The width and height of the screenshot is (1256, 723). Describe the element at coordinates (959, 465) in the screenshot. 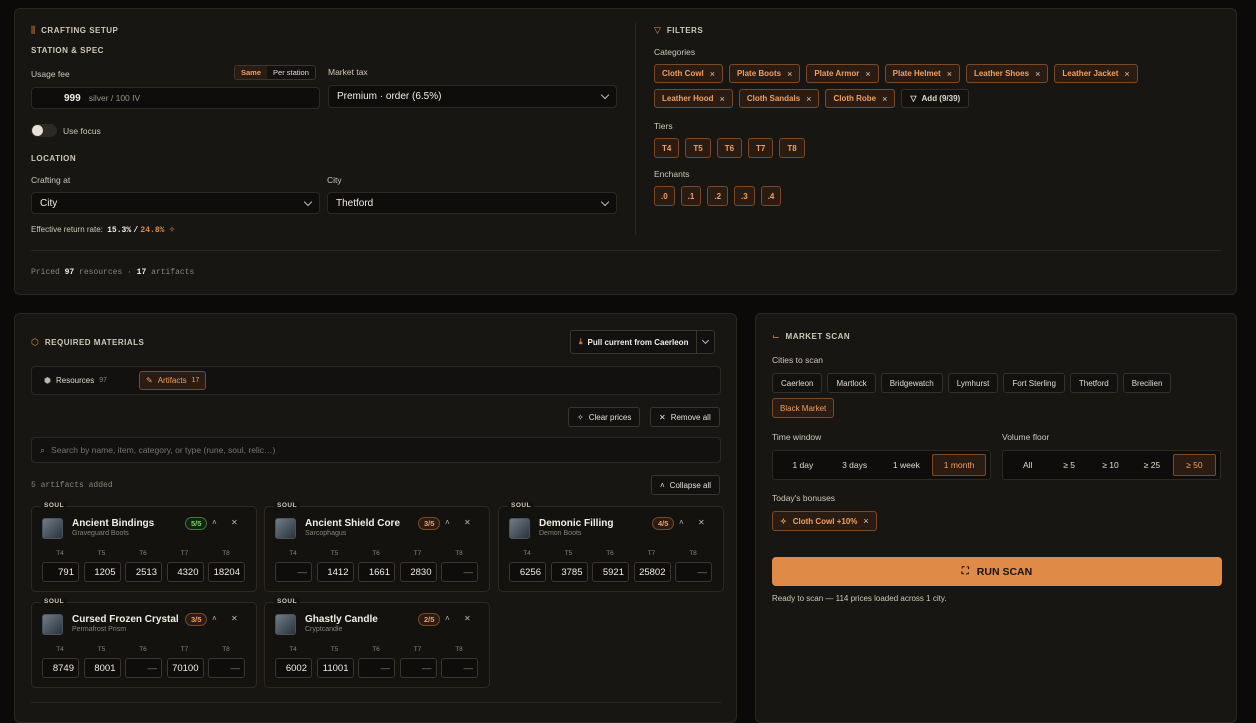

I see `time-option: 1 month` at that location.